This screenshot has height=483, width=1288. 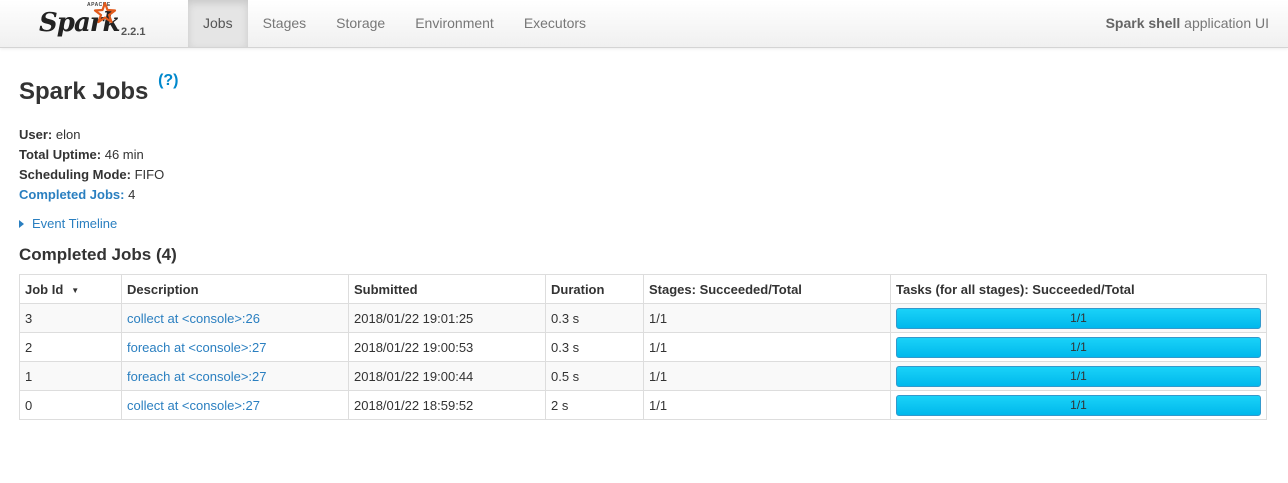 I want to click on user-value: elon, so click(x=68, y=134).